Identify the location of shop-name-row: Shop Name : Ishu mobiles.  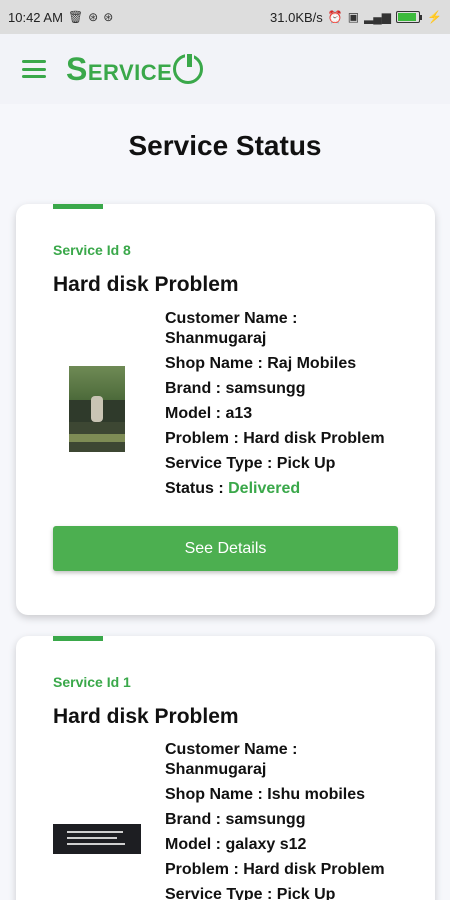
(292, 795).